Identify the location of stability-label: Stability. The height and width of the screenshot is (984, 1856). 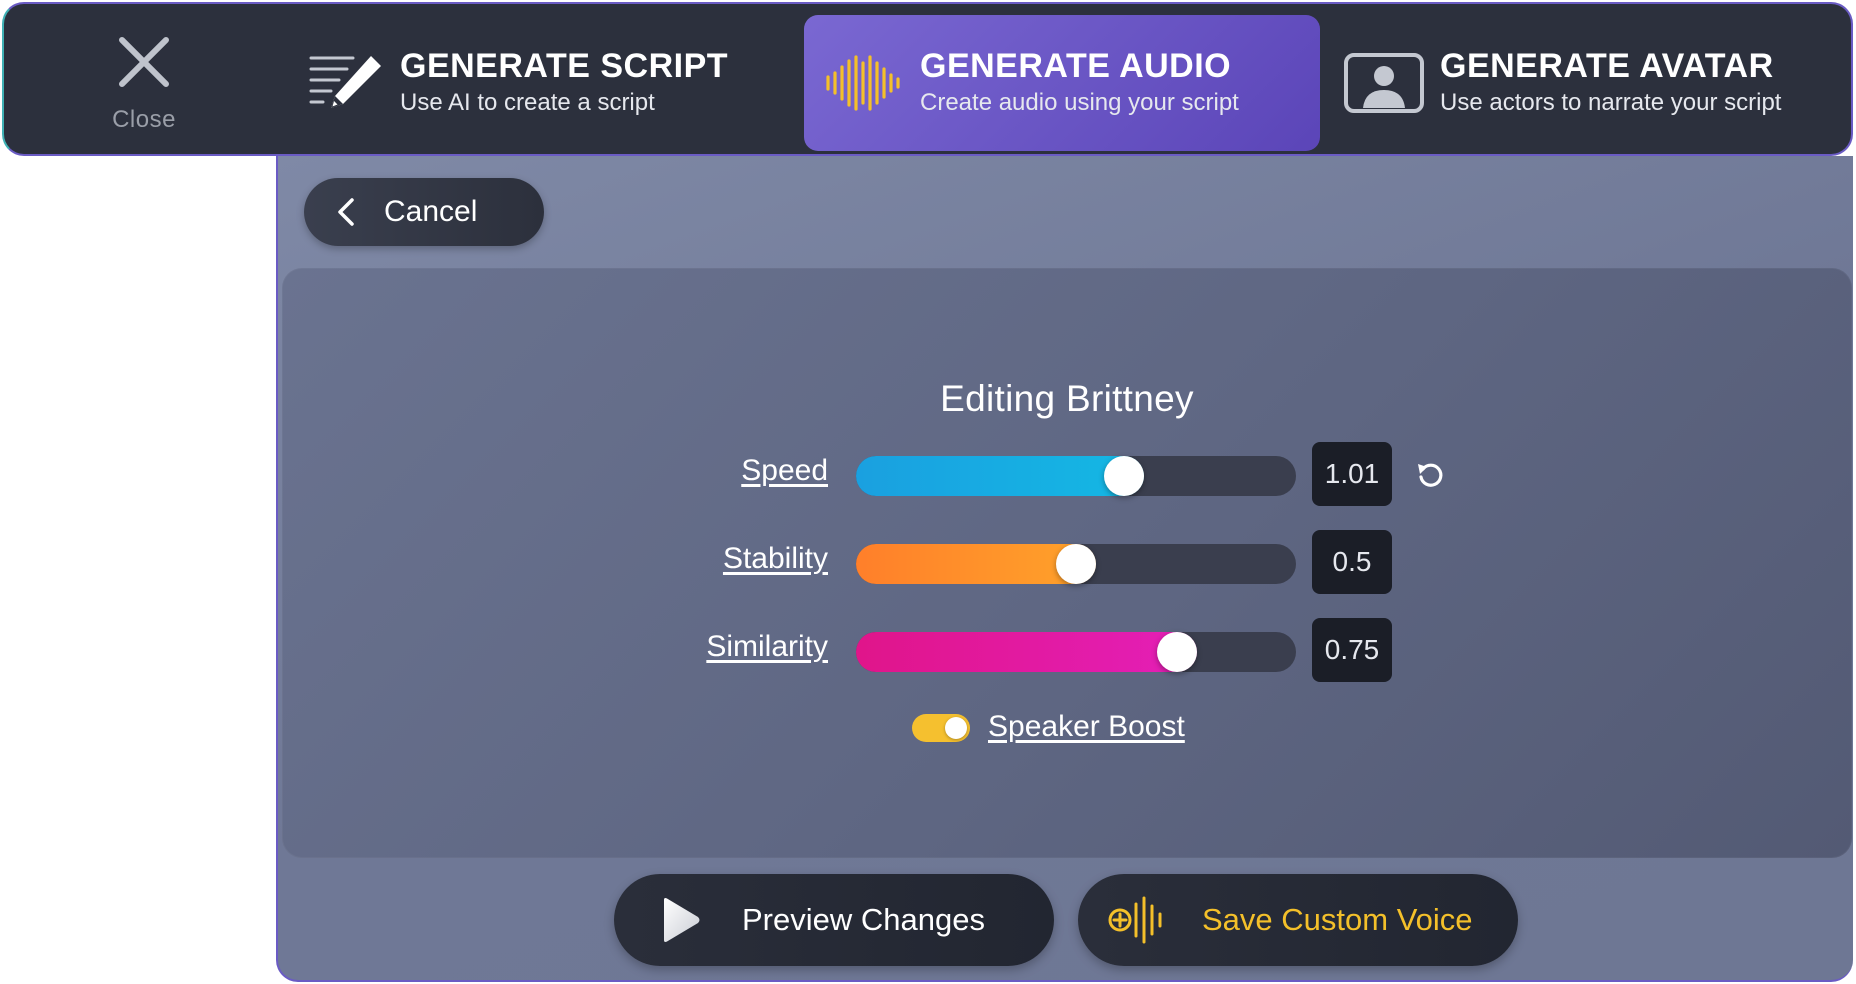
(775, 559).